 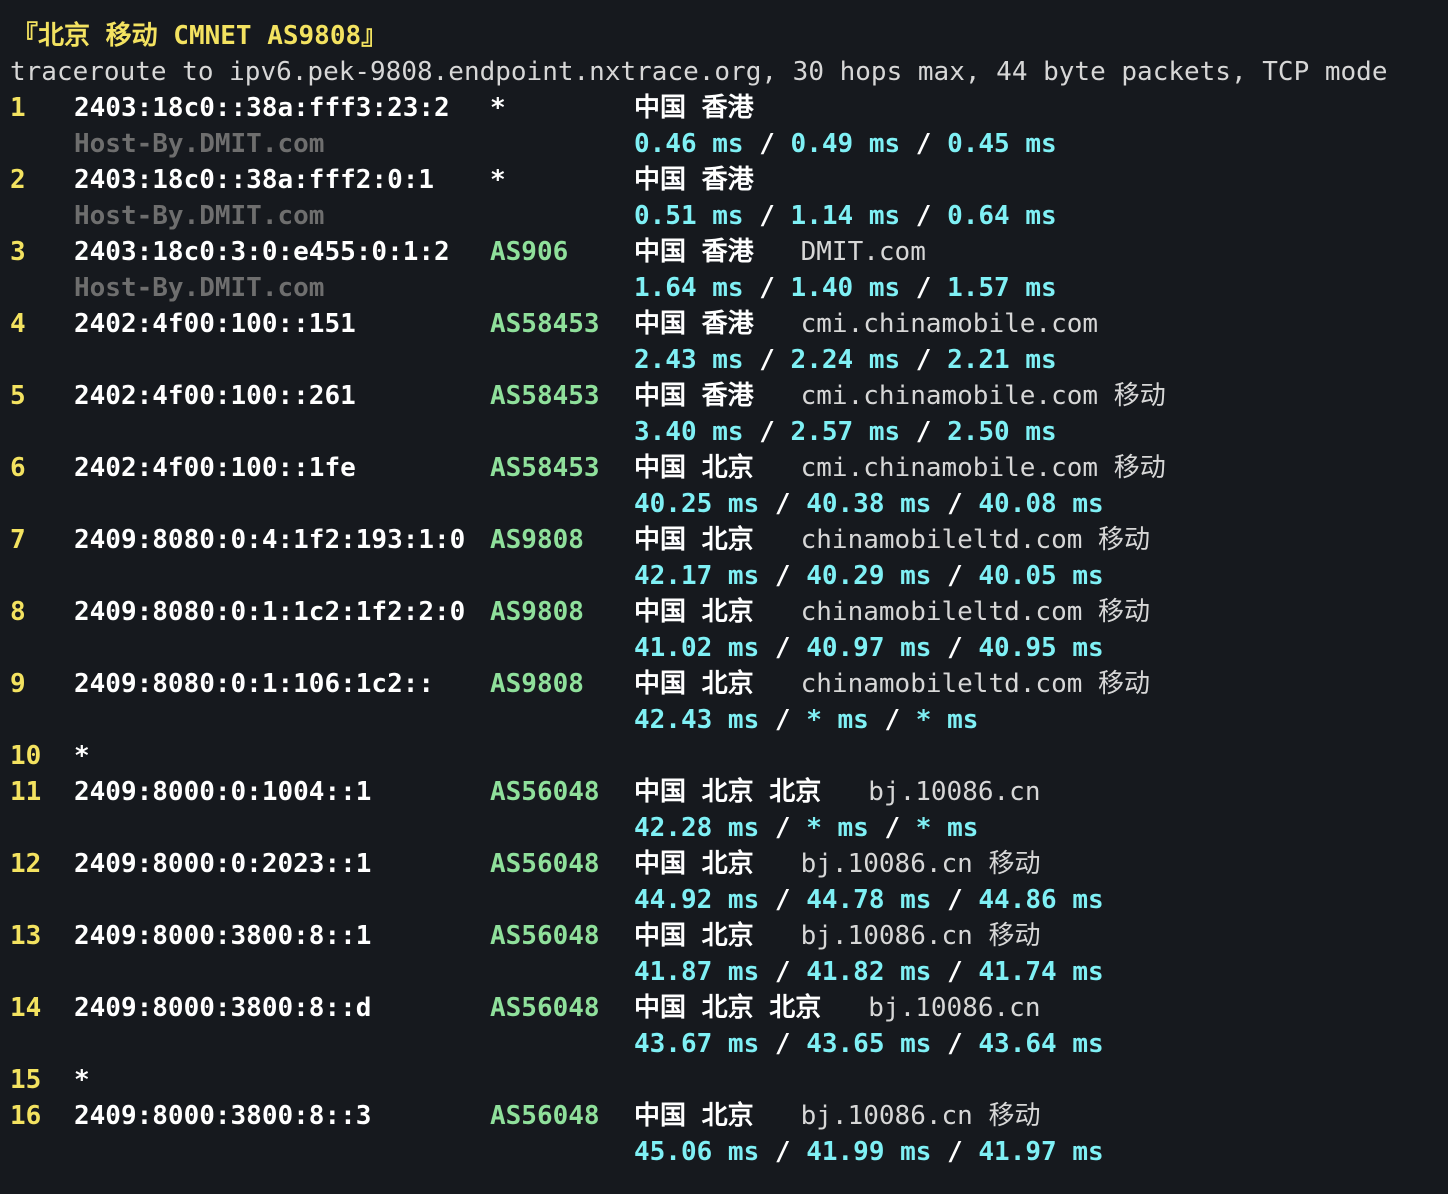 What do you see at coordinates (199, 216) in the screenshot?
I see `hop-hostname: Host-By.DMIT.com` at bounding box center [199, 216].